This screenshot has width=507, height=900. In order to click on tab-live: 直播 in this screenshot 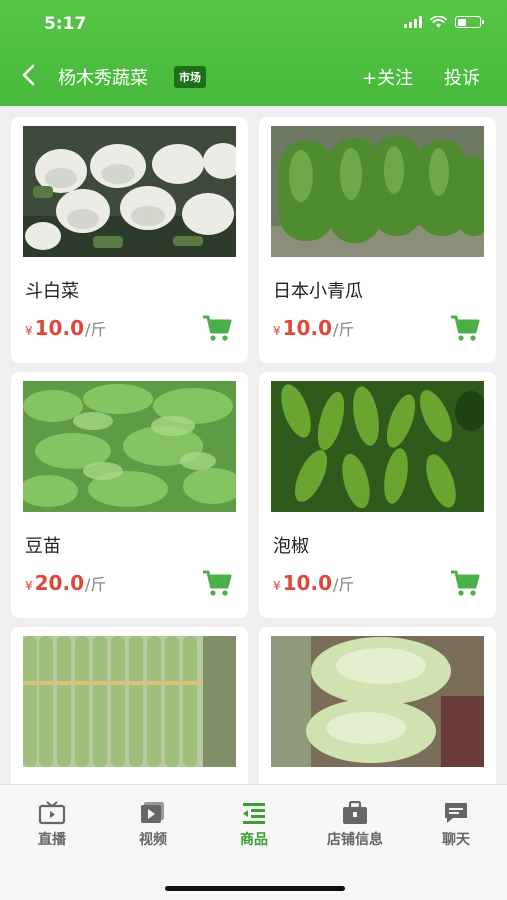, I will do `click(52, 825)`.